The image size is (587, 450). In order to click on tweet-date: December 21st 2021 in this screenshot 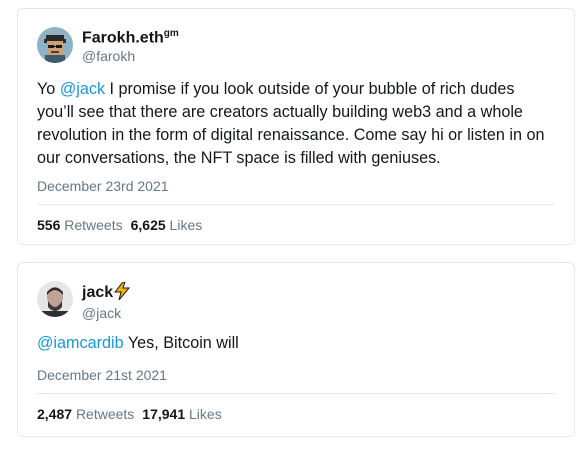, I will do `click(102, 375)`.